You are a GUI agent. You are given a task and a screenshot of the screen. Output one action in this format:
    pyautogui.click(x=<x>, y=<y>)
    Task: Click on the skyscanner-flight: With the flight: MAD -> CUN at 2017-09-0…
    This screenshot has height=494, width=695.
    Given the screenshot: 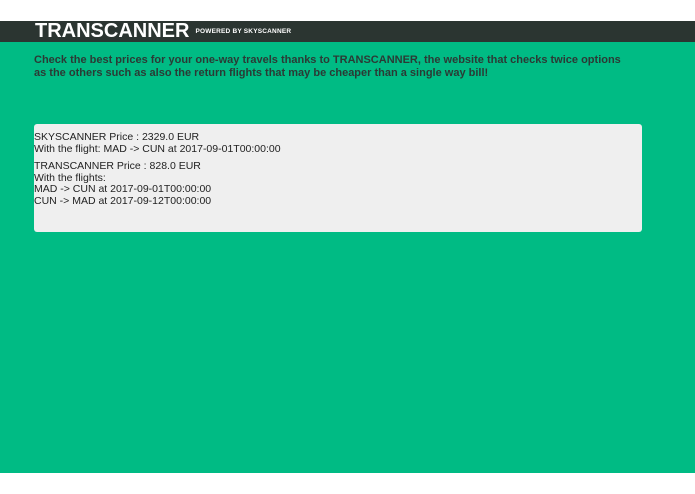 What is the action you would take?
    pyautogui.click(x=157, y=148)
    